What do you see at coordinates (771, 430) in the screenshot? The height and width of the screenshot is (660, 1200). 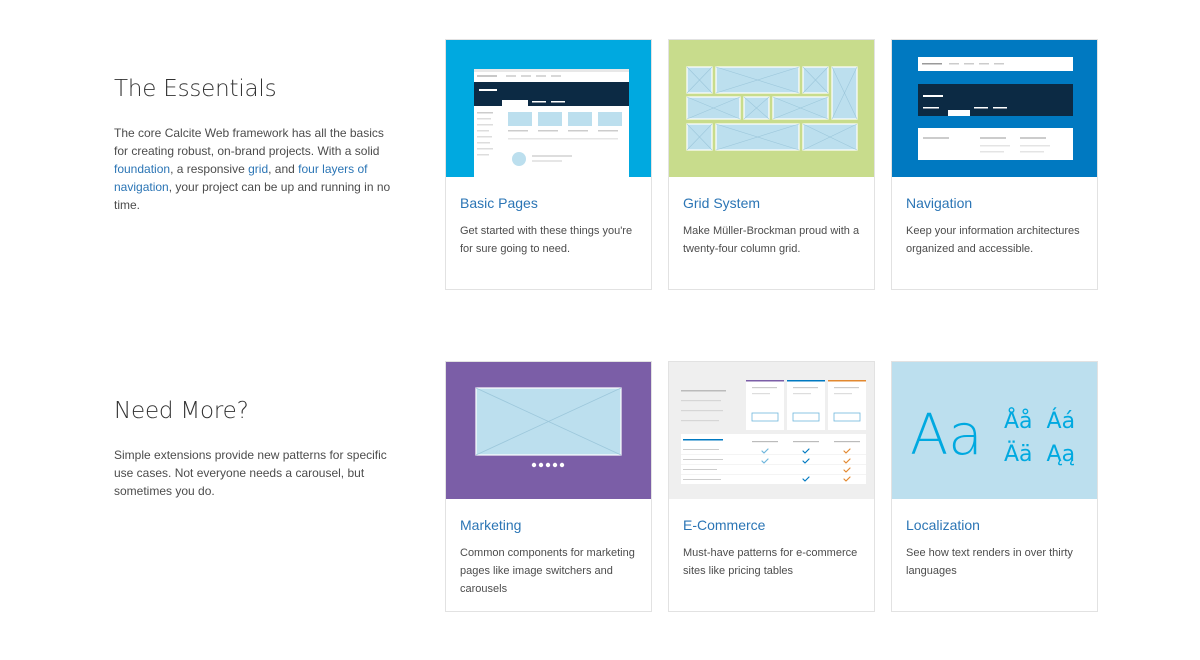 I see `ecommerce-thumbnail` at bounding box center [771, 430].